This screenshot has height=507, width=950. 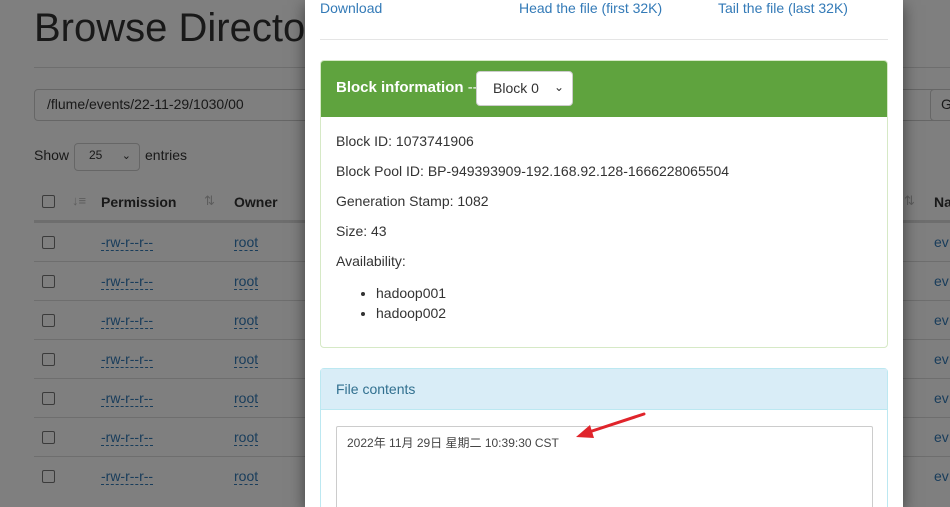 I want to click on block-size: Size: 43, so click(x=361, y=231).